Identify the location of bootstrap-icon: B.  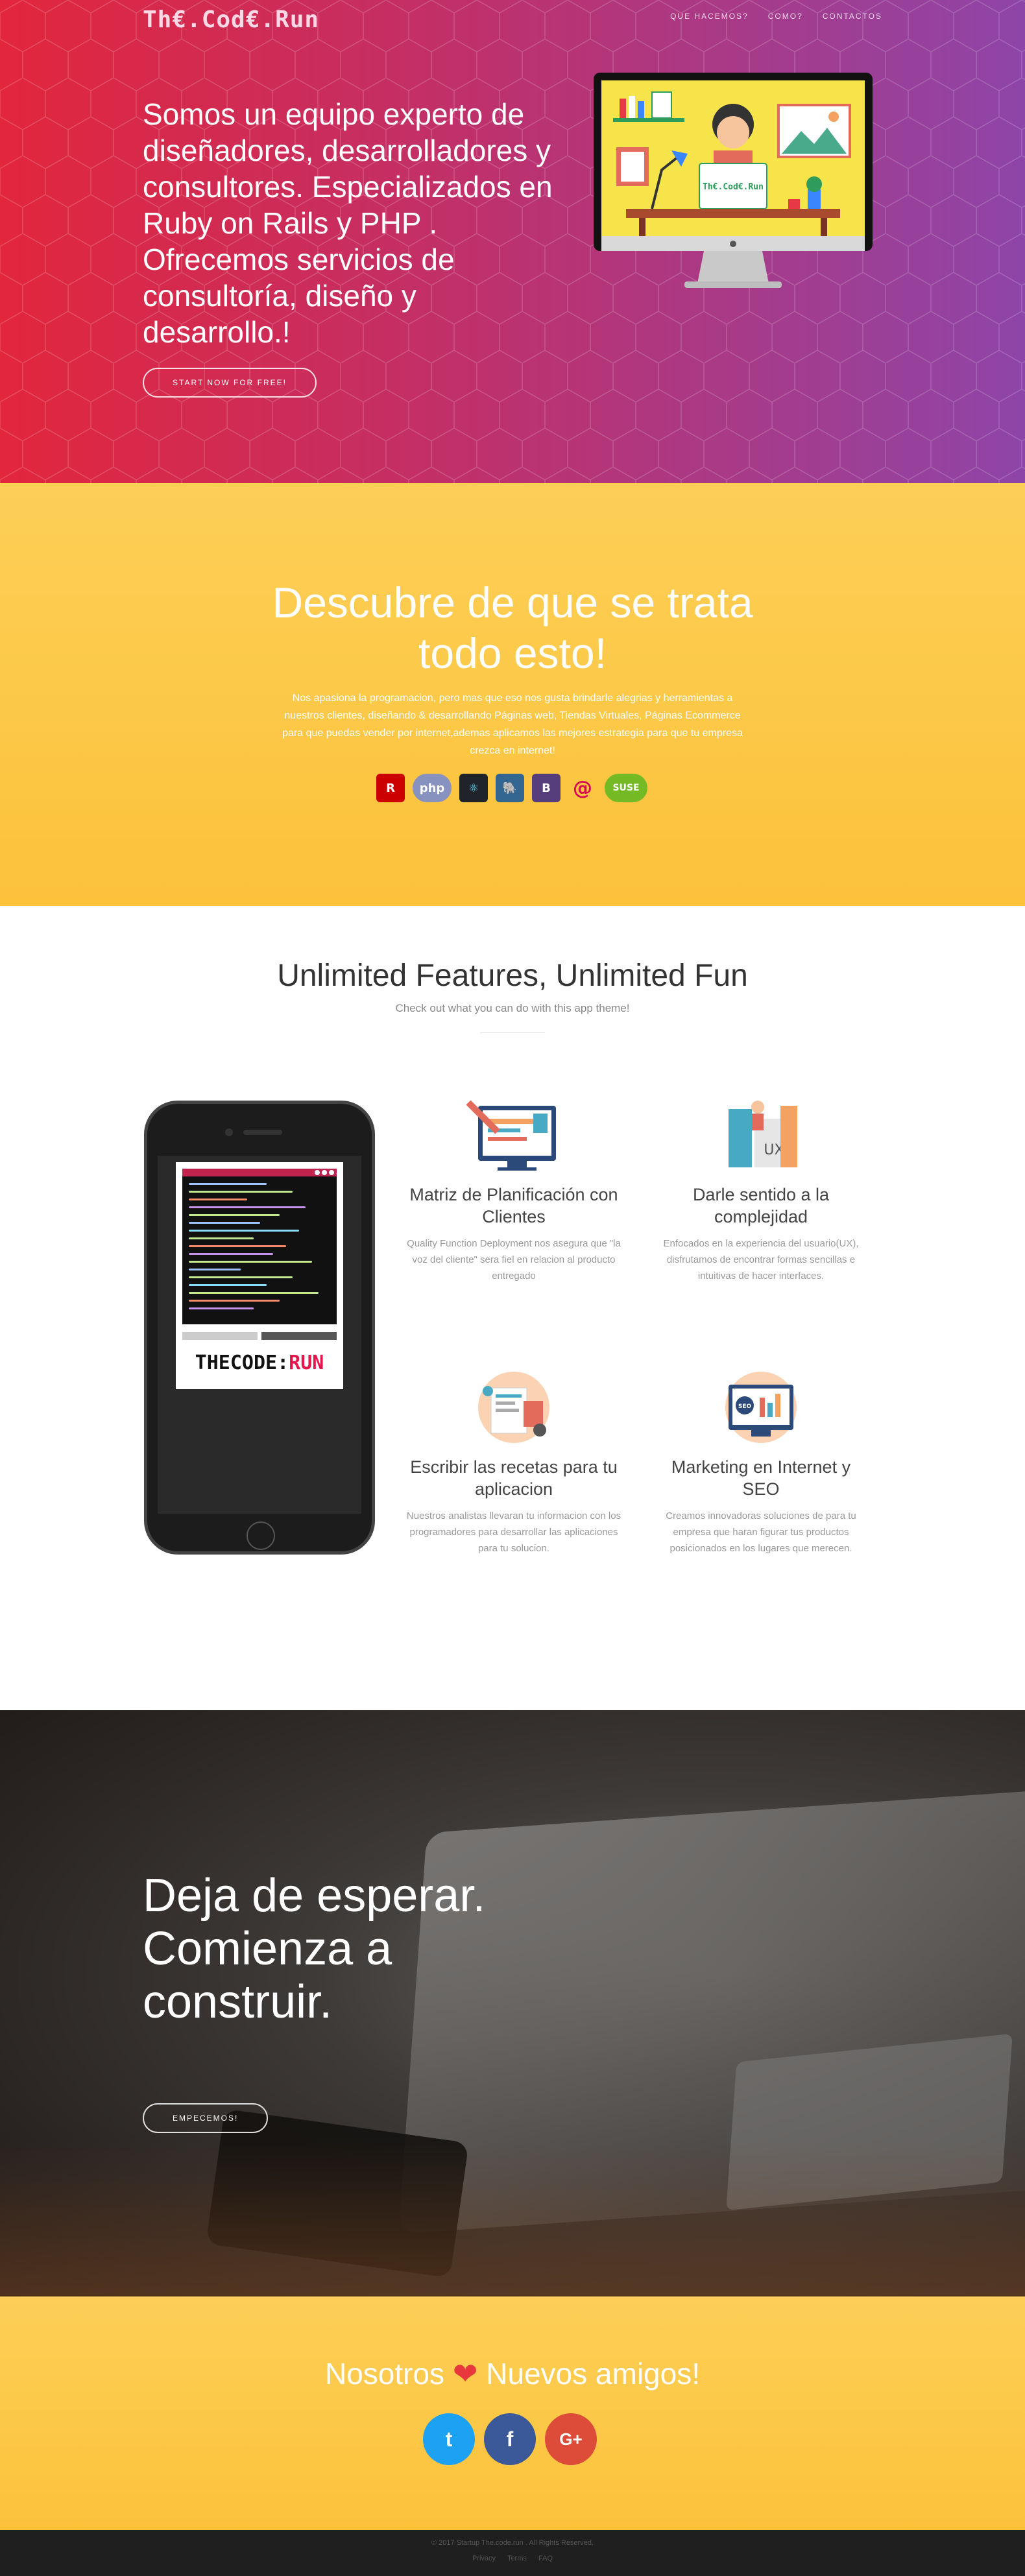
(546, 788).